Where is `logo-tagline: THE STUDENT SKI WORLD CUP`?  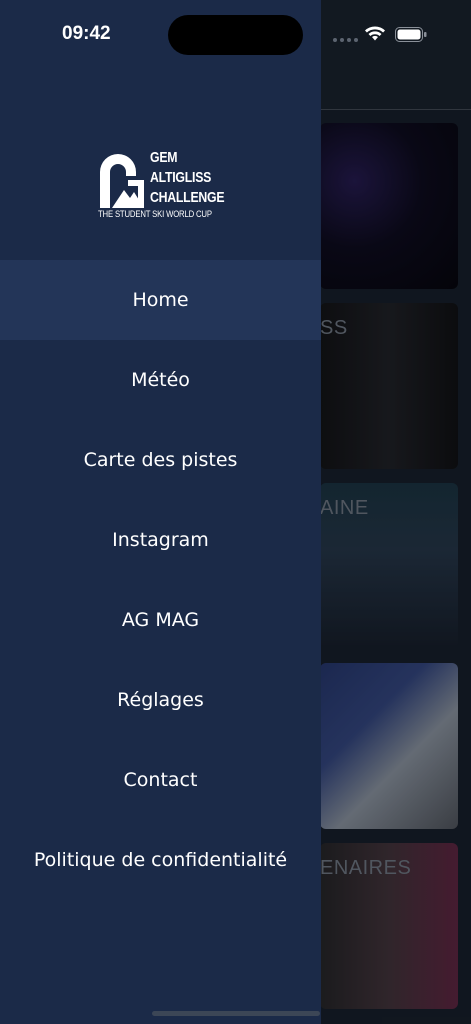 logo-tagline: THE STUDENT SKI WORLD CUP is located at coordinates (155, 214).